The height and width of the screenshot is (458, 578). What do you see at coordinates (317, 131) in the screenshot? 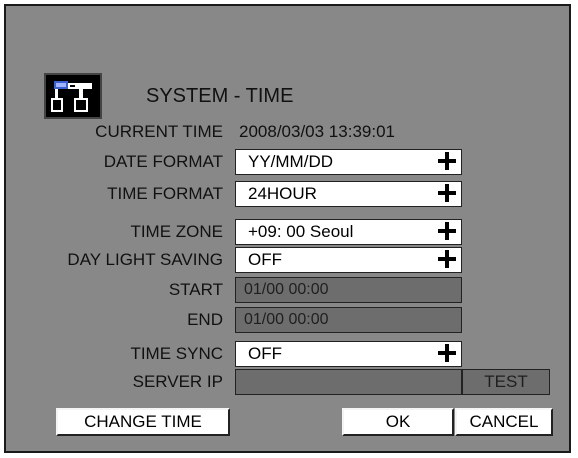
I see `current-time-value: 2008/03/03 13:39:01` at bounding box center [317, 131].